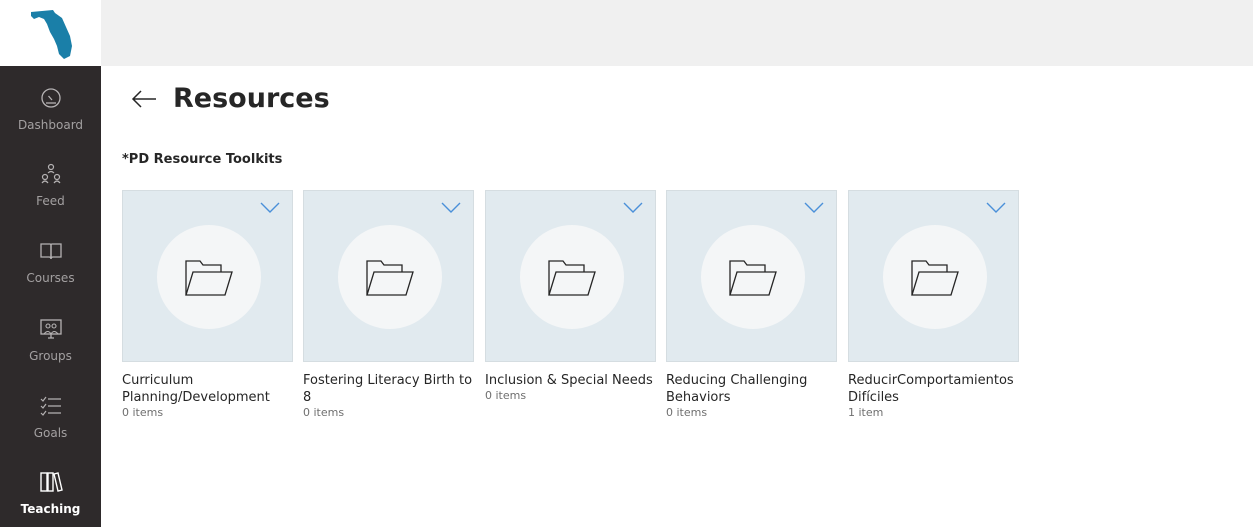  What do you see at coordinates (207, 389) in the screenshot?
I see `folder-name: Curriculum Planning/Development` at bounding box center [207, 389].